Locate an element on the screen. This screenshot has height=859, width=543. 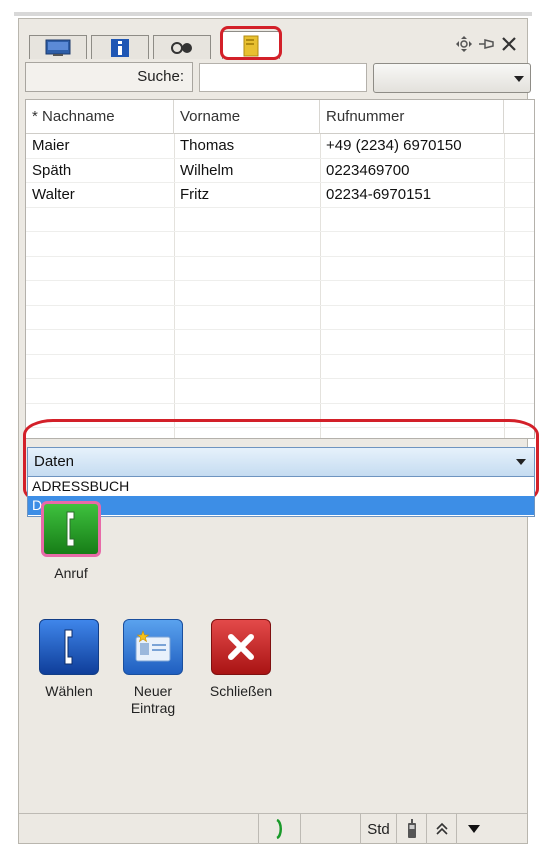
window-controls is located at coordinates (486, 44).